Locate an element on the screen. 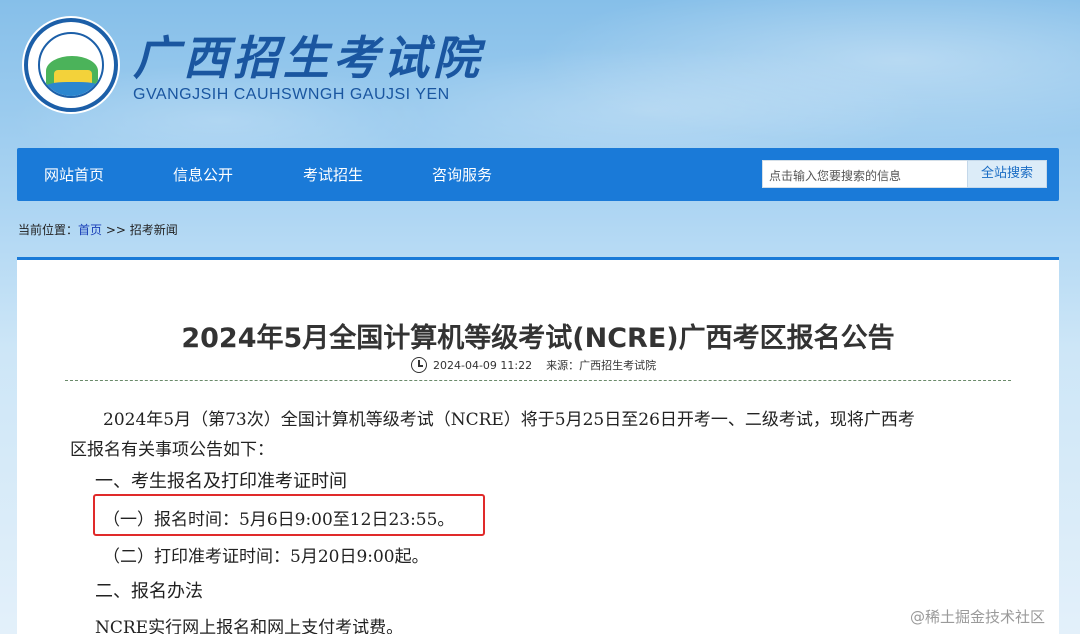 This screenshot has width=1080, height=634. nav-item-home: 网站首页 is located at coordinates (74, 174).